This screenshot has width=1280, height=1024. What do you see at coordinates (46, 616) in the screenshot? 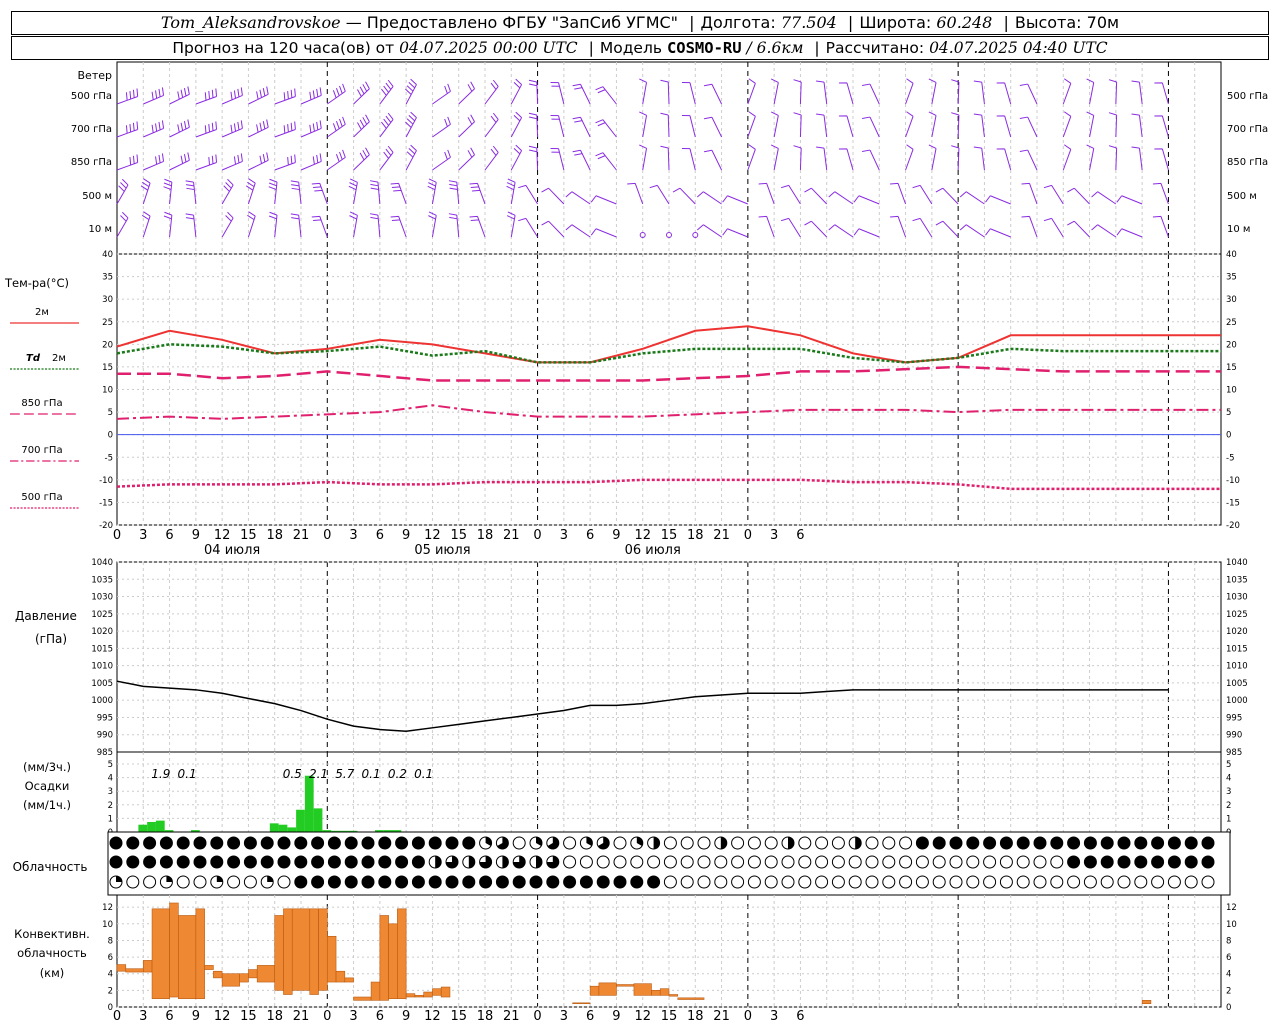
I see `pressure-title: Давление` at bounding box center [46, 616].